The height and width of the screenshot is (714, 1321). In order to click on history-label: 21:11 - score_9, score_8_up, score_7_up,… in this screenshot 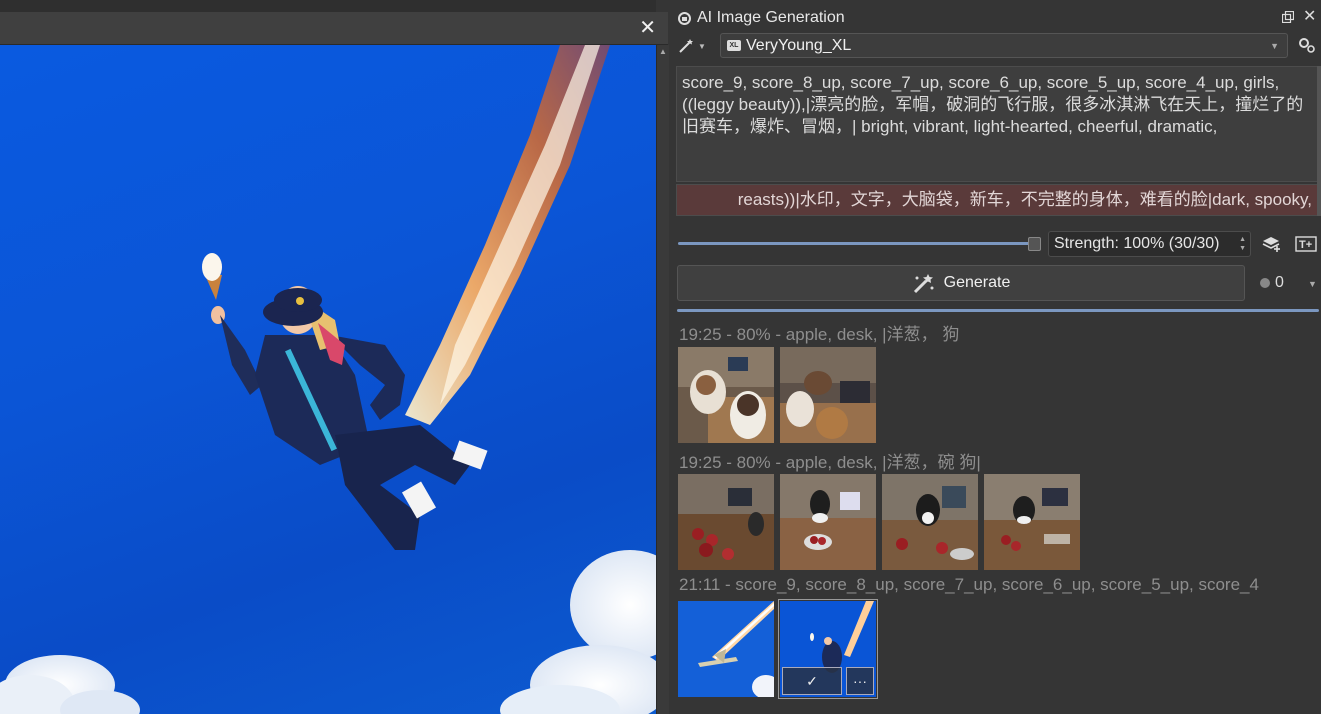, I will do `click(969, 585)`.